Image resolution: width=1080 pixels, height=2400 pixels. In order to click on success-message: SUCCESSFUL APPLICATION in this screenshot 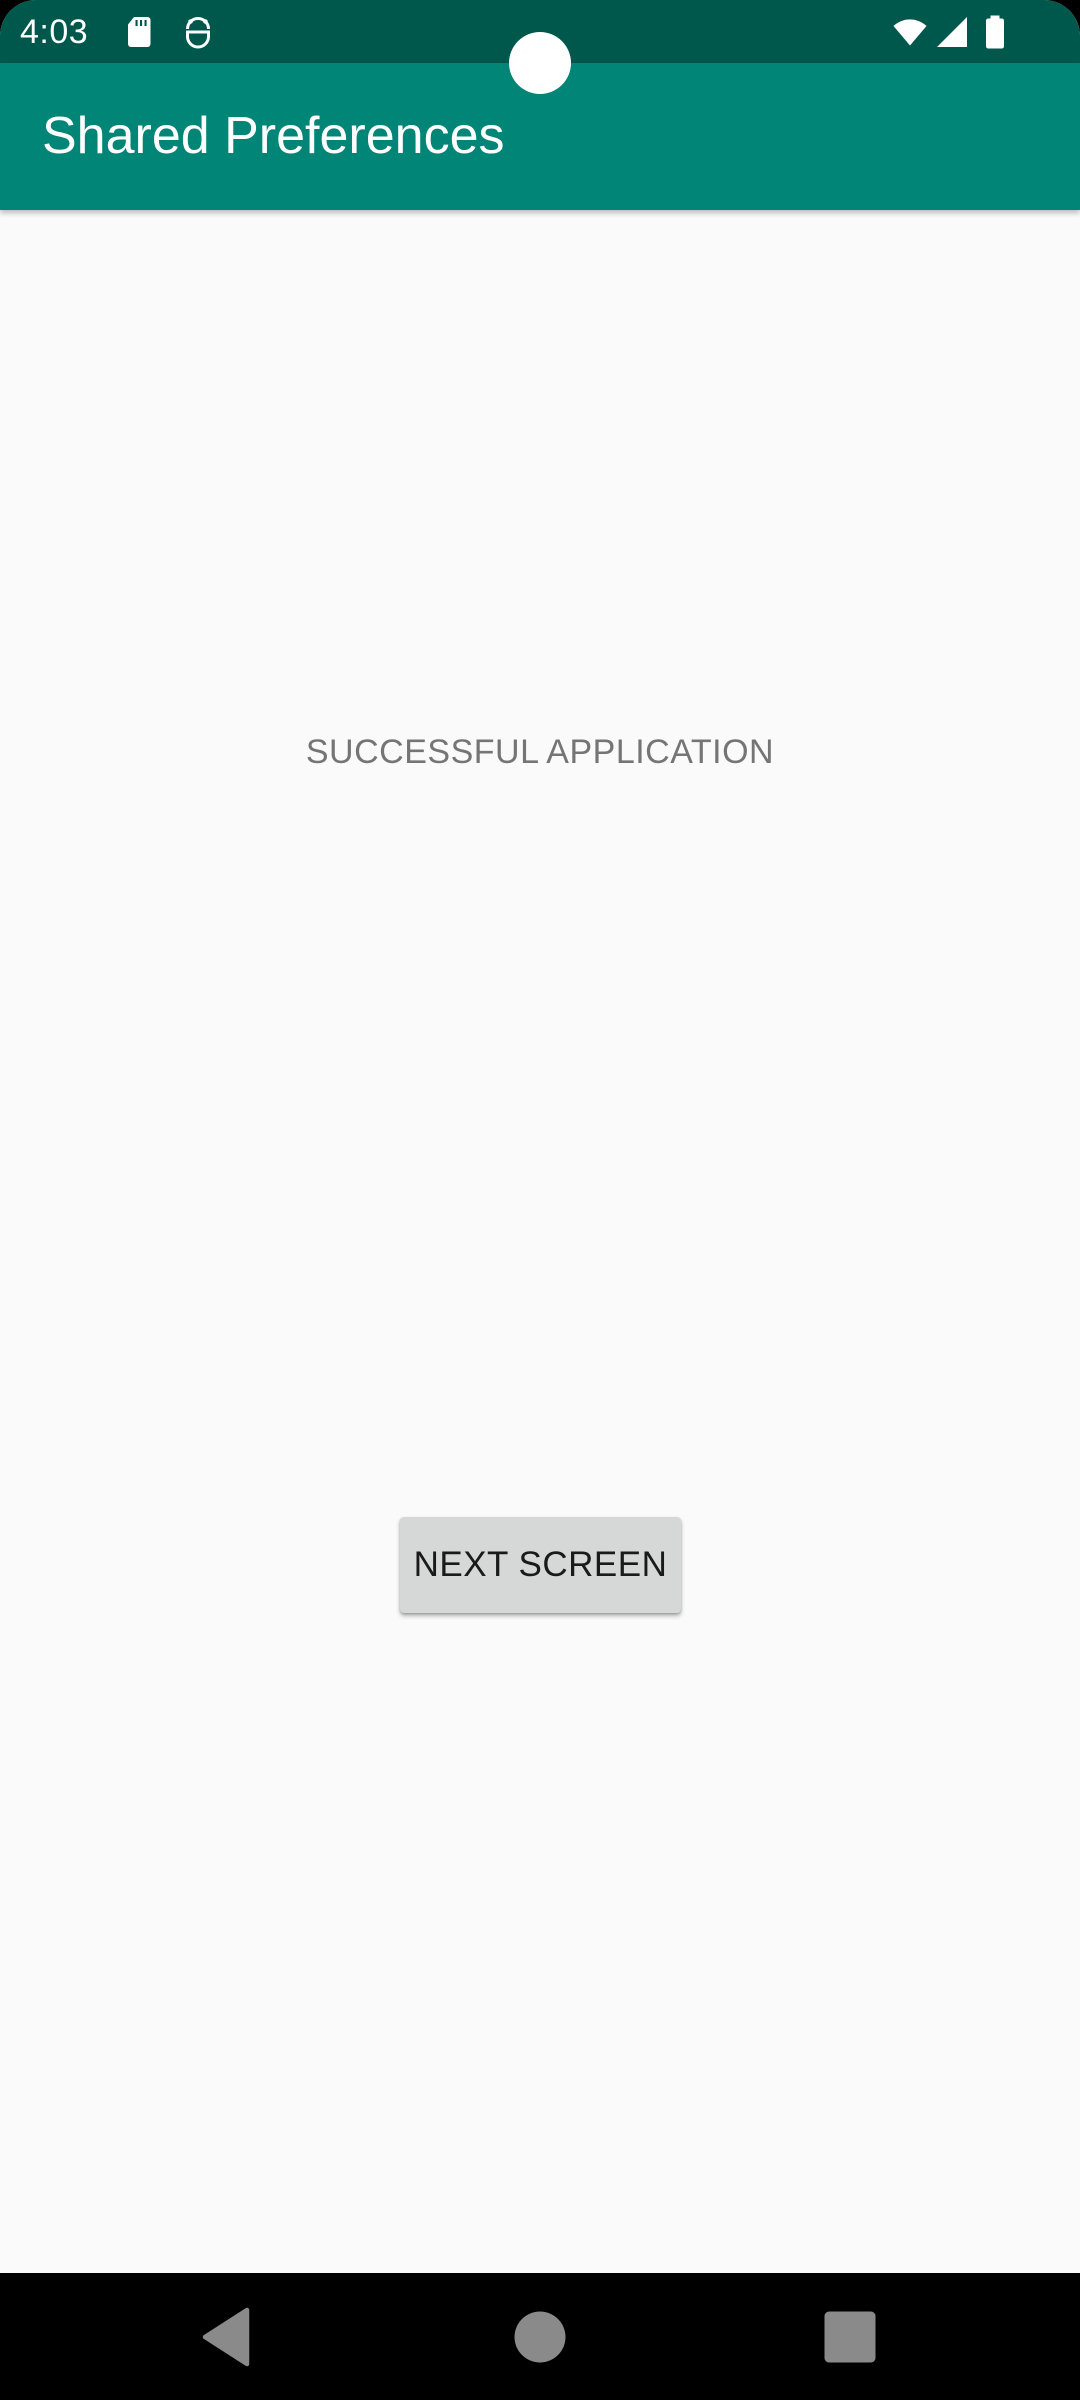, I will do `click(540, 752)`.